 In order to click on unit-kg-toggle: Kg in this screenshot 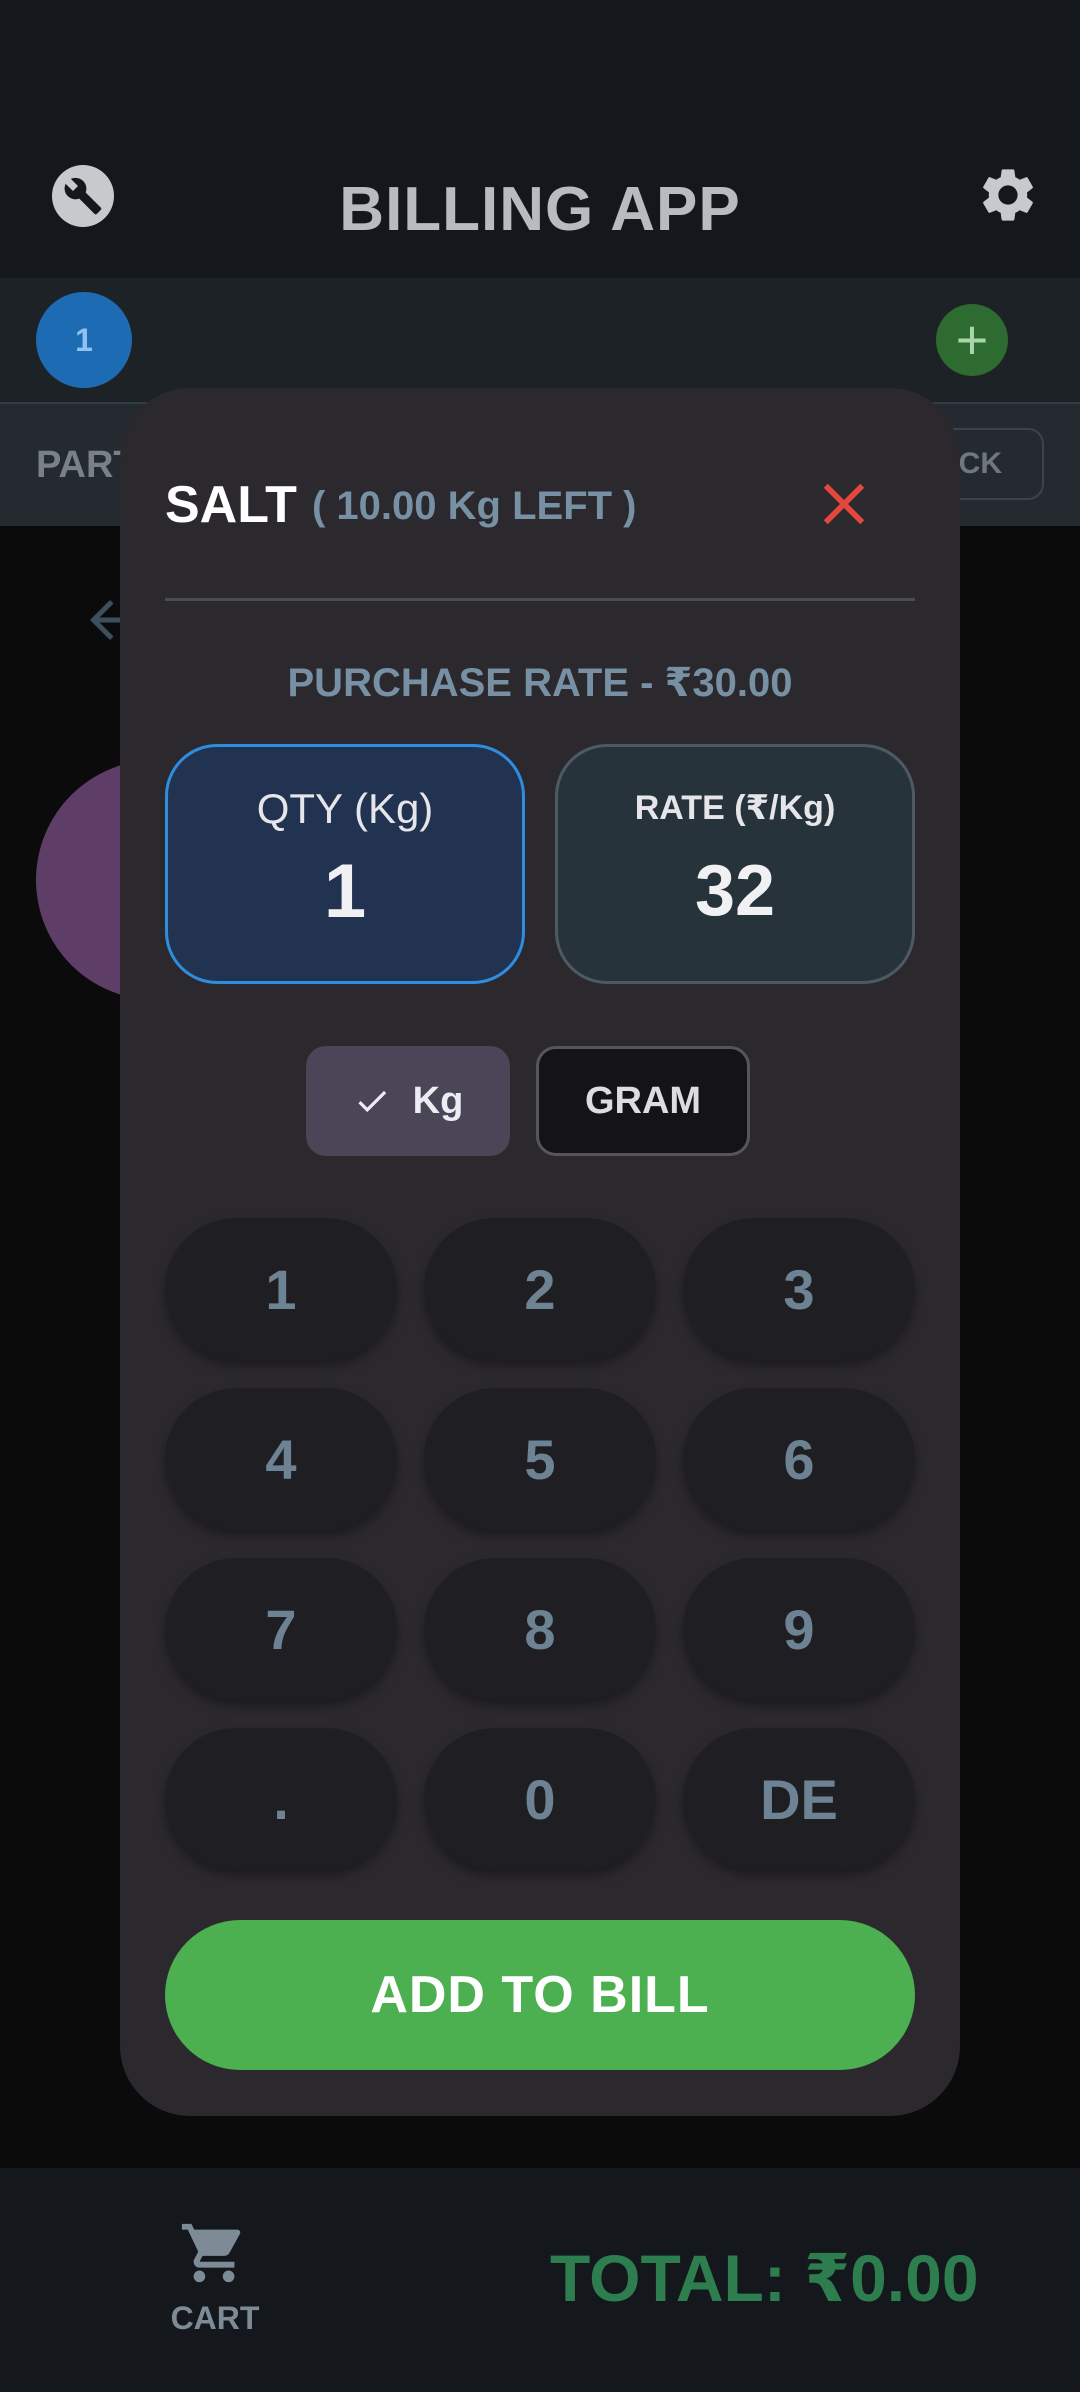, I will do `click(408, 1101)`.